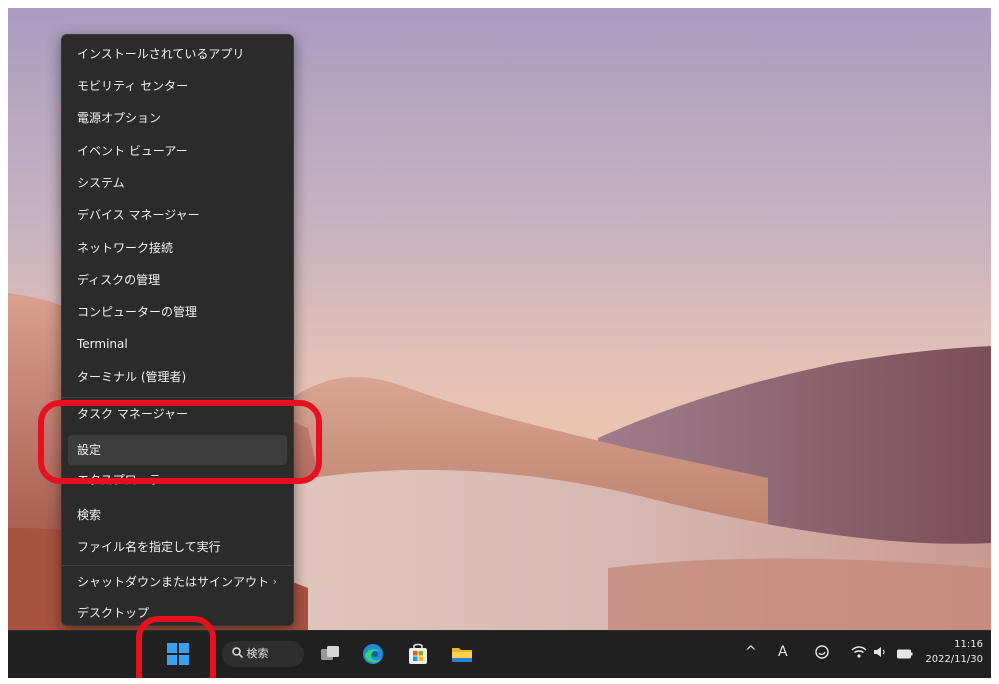 Image resolution: width=999 pixels, height=684 pixels. I want to click on menu-item-power-options: 電源オプション, so click(177, 118).